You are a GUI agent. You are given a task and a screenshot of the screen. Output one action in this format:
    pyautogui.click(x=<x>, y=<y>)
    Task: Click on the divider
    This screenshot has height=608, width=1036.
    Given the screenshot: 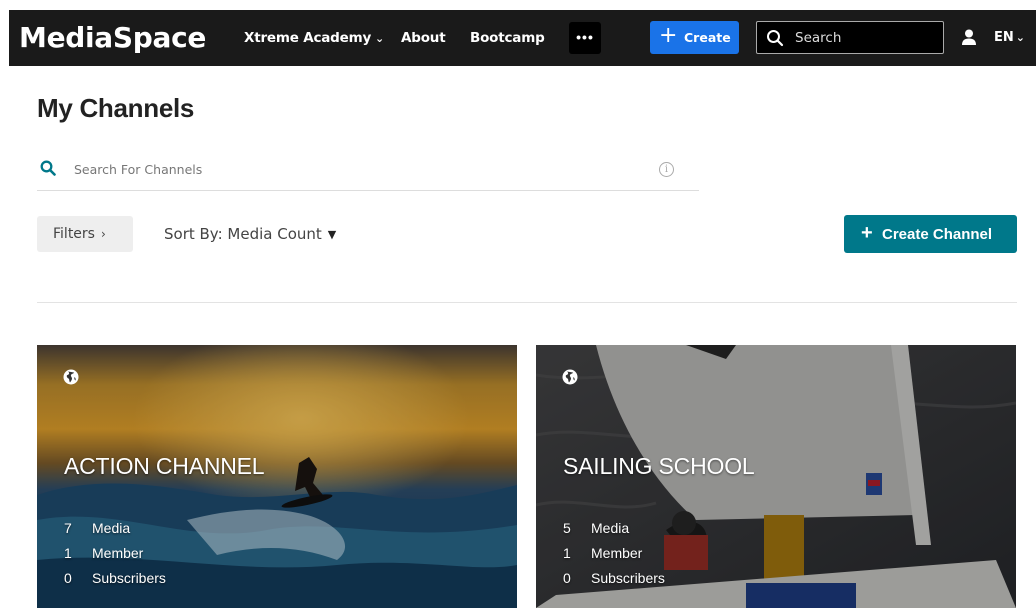 What is the action you would take?
    pyautogui.click(x=527, y=302)
    